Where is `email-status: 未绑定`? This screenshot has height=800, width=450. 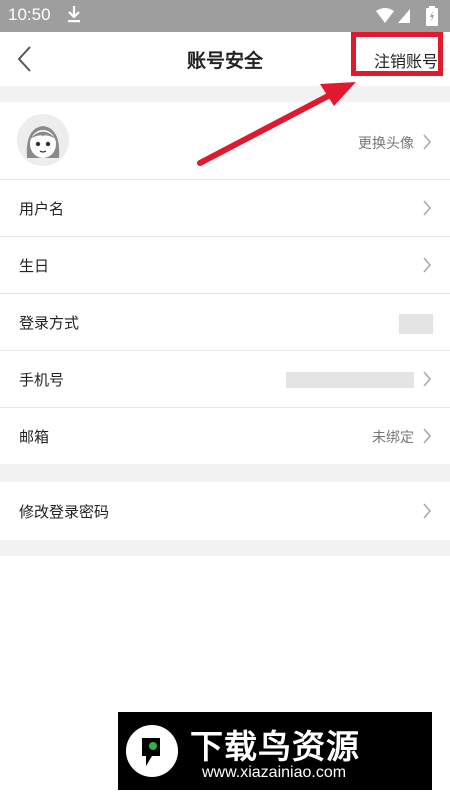 email-status: 未绑定 is located at coordinates (393, 438).